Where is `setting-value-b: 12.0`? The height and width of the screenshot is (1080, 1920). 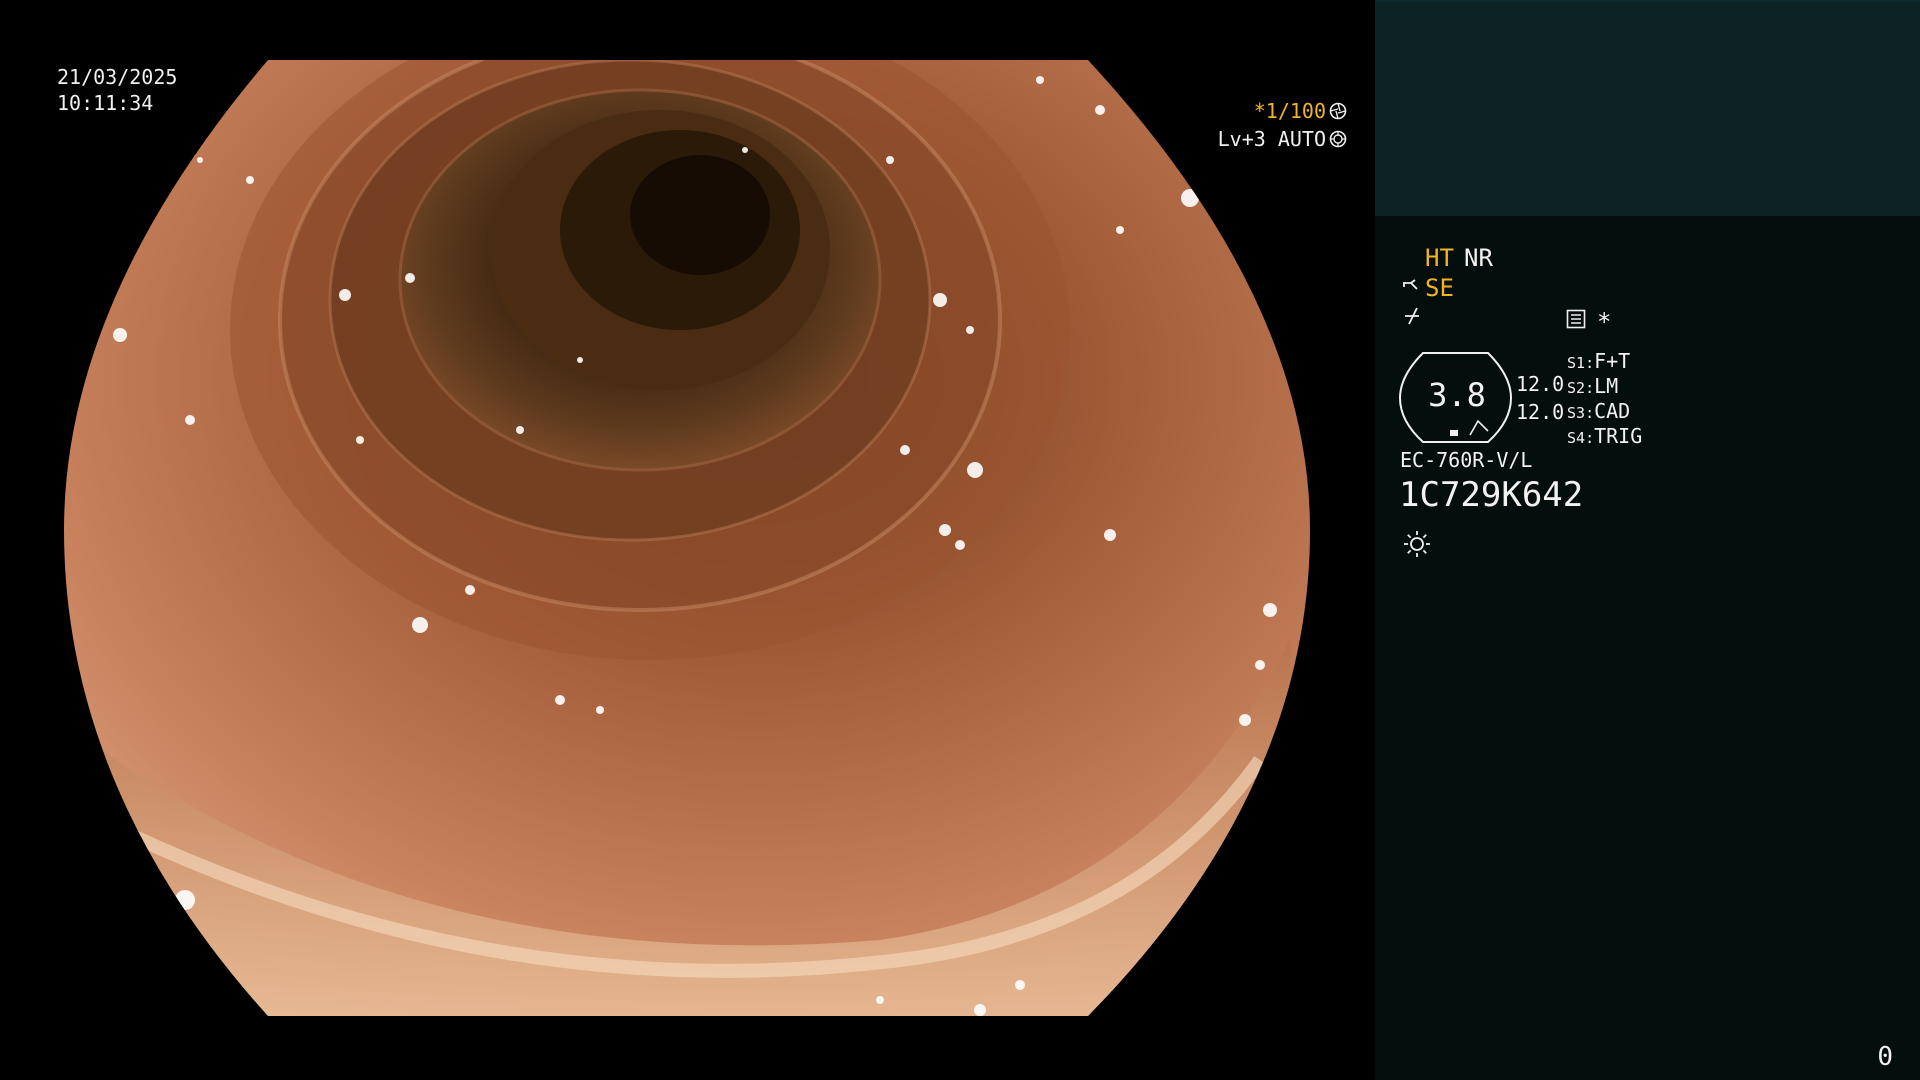
setting-value-b: 12.0 is located at coordinates (1540, 412).